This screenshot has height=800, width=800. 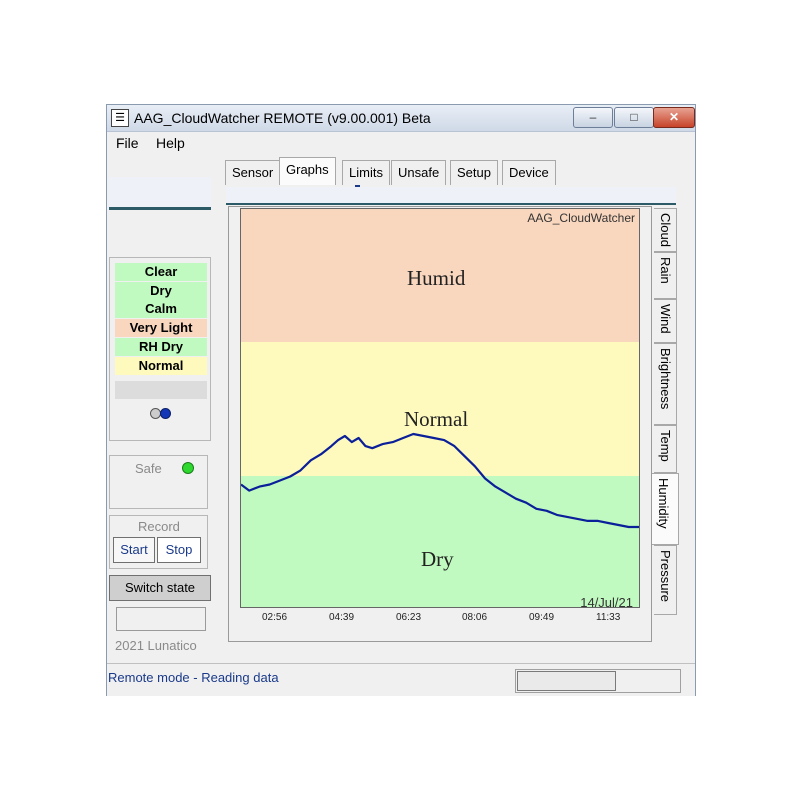 I want to click on switch-state-button: Switch state, so click(x=160, y=588).